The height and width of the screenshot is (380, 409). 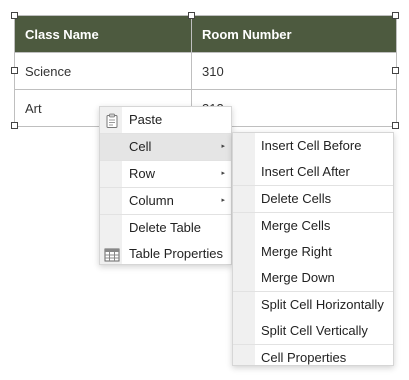 What do you see at coordinates (304, 357) in the screenshot?
I see `menu-item-label: Cell Properties` at bounding box center [304, 357].